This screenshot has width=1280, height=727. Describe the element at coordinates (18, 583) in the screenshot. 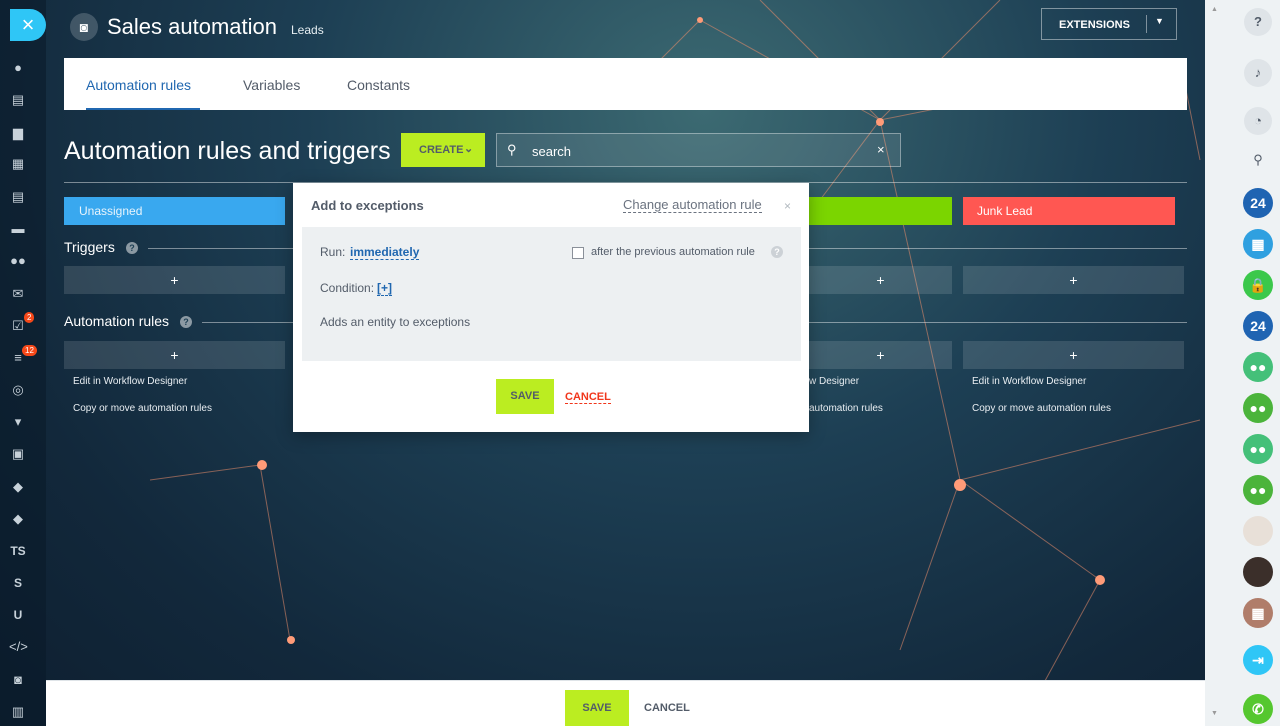

I see `menu-item-s: S` at that location.